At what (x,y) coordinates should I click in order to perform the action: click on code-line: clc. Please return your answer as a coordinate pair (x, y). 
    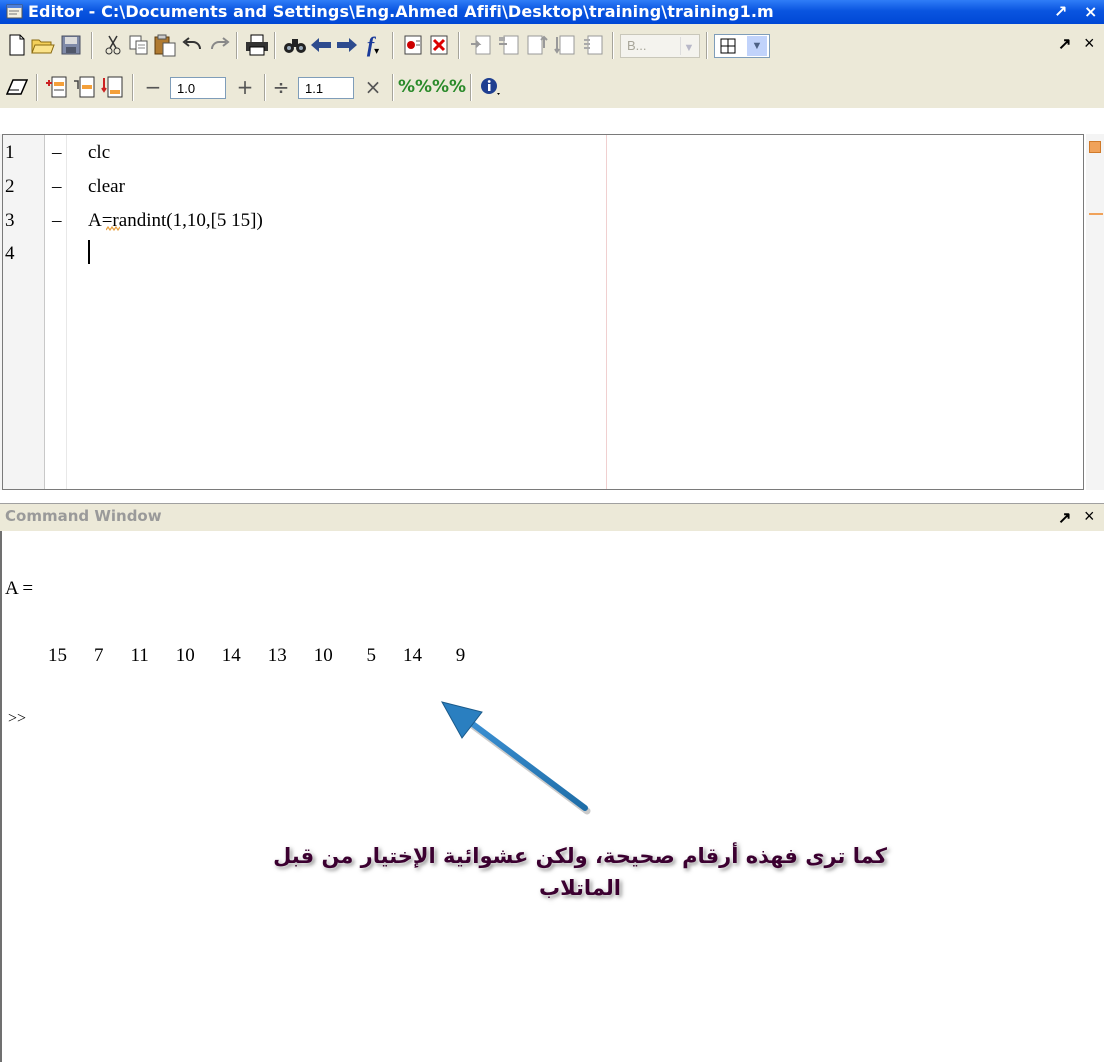
    Looking at the image, I should click on (99, 153).